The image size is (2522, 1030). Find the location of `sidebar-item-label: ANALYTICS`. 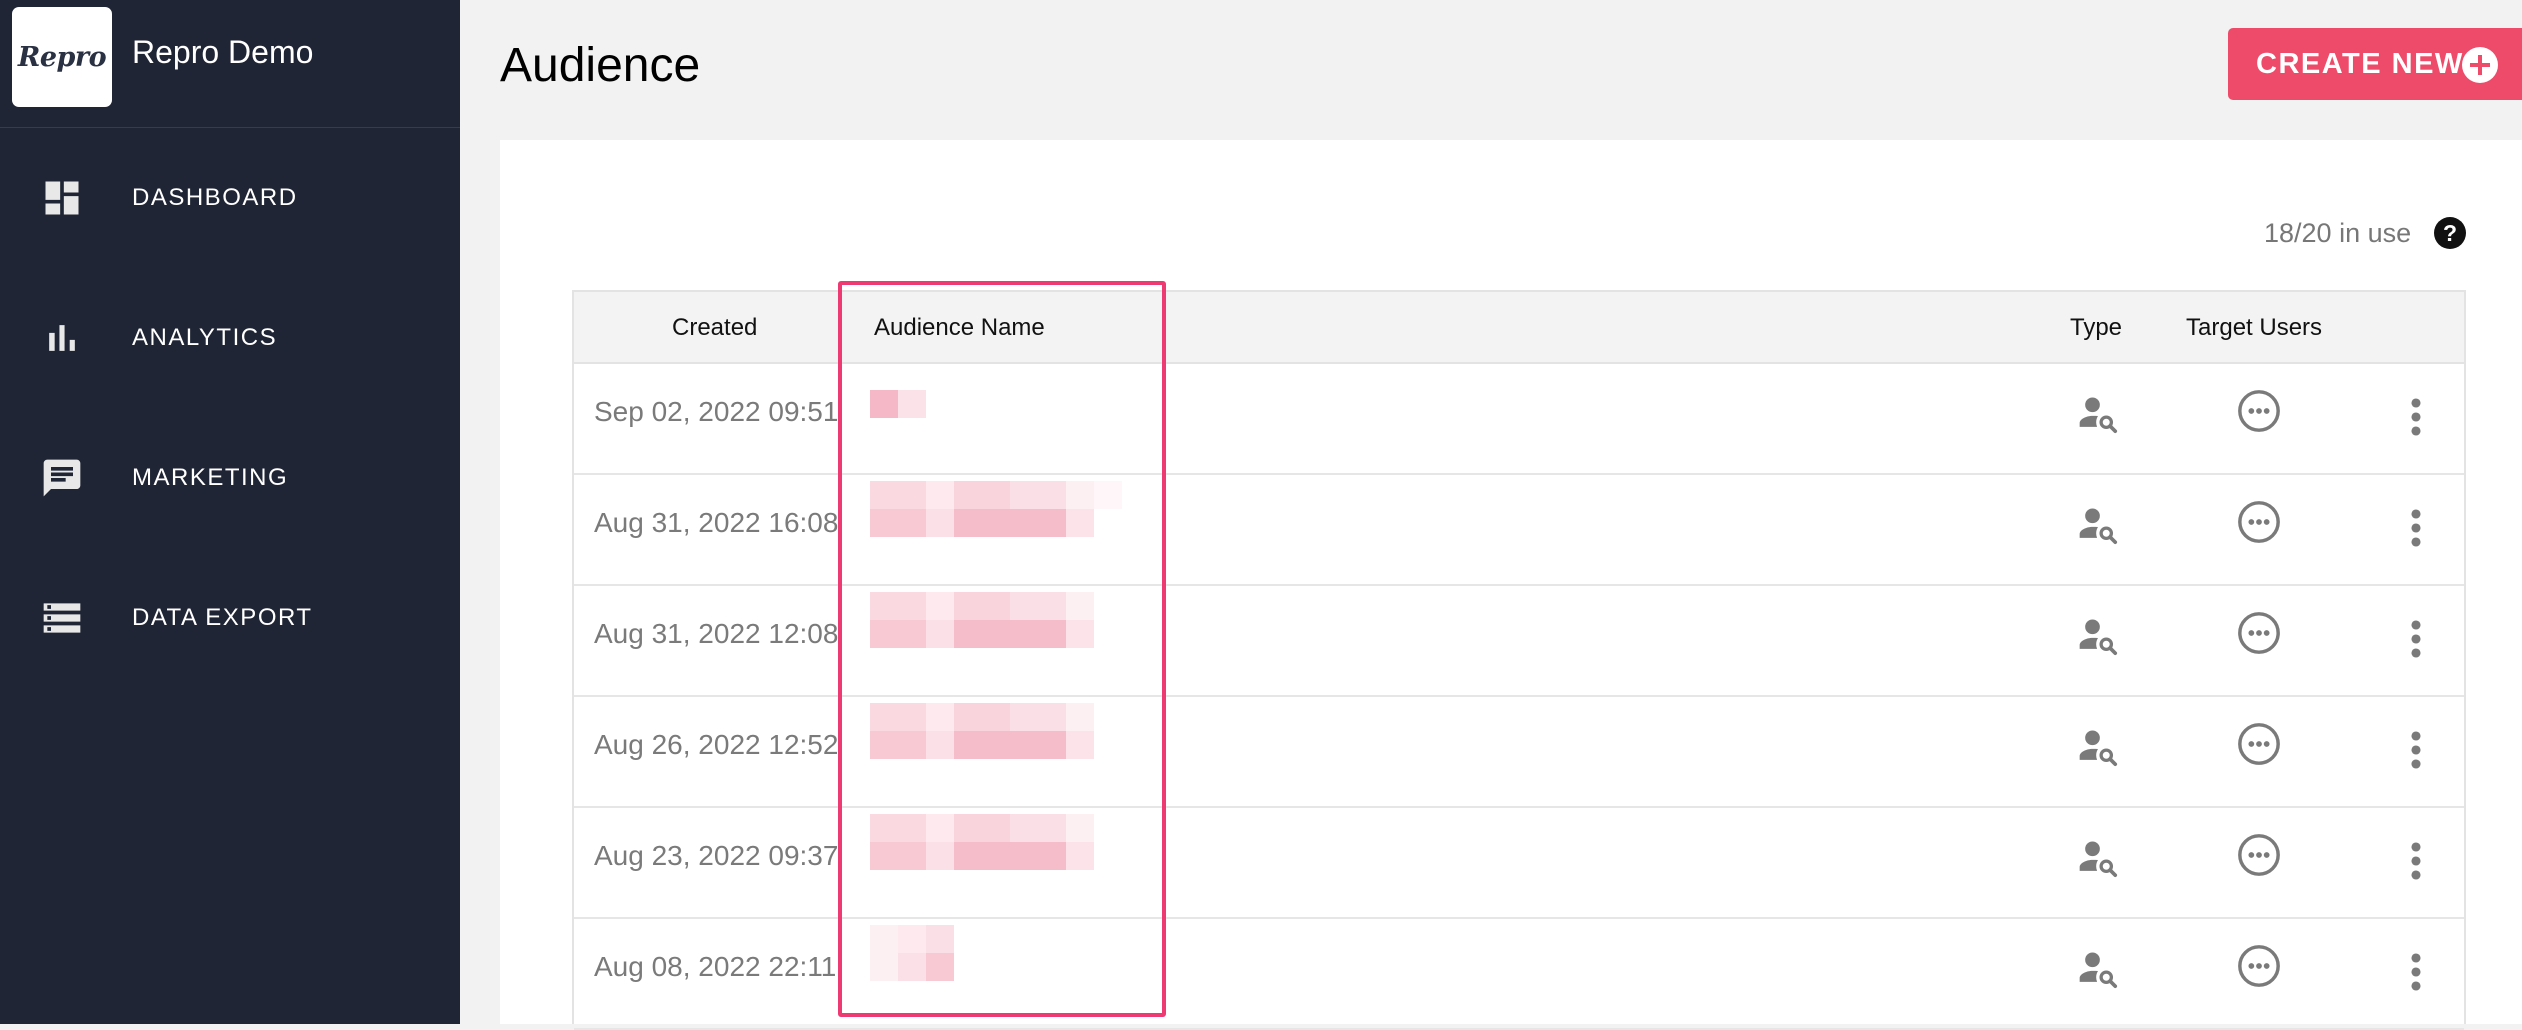

sidebar-item-label: ANALYTICS is located at coordinates (205, 337).